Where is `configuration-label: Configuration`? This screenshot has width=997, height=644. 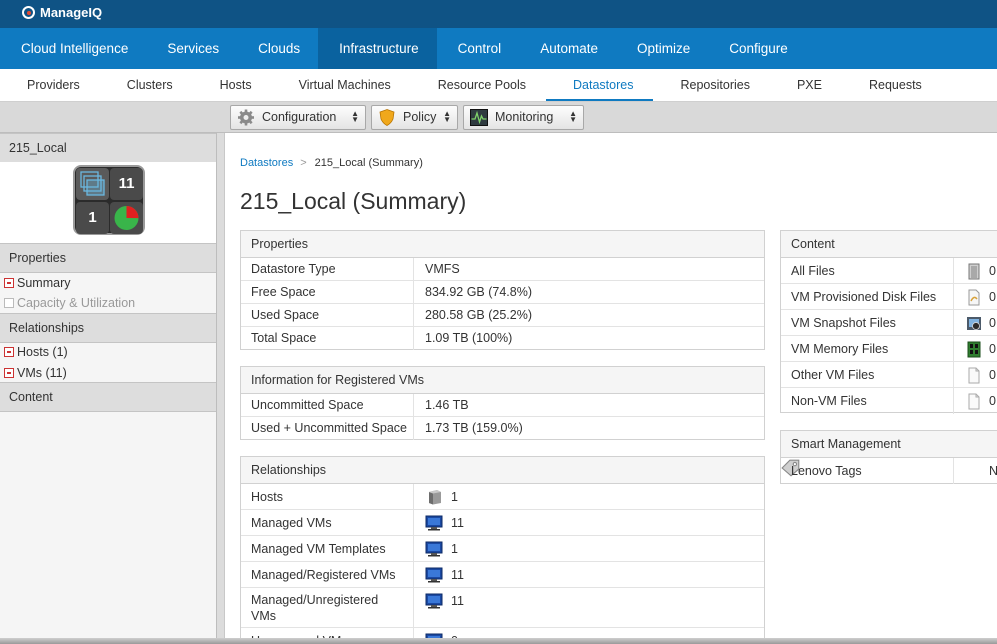
configuration-label: Configuration is located at coordinates (299, 117).